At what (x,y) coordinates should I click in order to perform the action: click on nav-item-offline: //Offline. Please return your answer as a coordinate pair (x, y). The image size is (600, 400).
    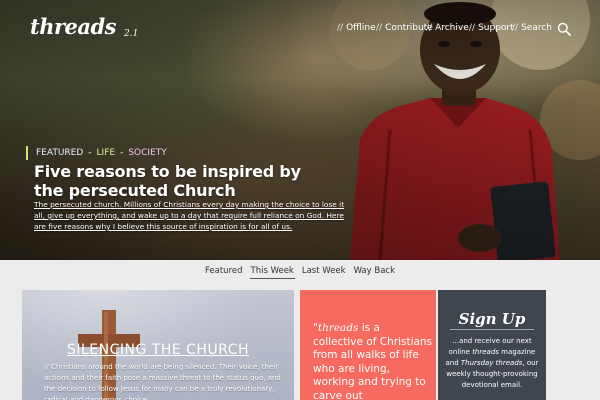
    Looking at the image, I should click on (356, 28).